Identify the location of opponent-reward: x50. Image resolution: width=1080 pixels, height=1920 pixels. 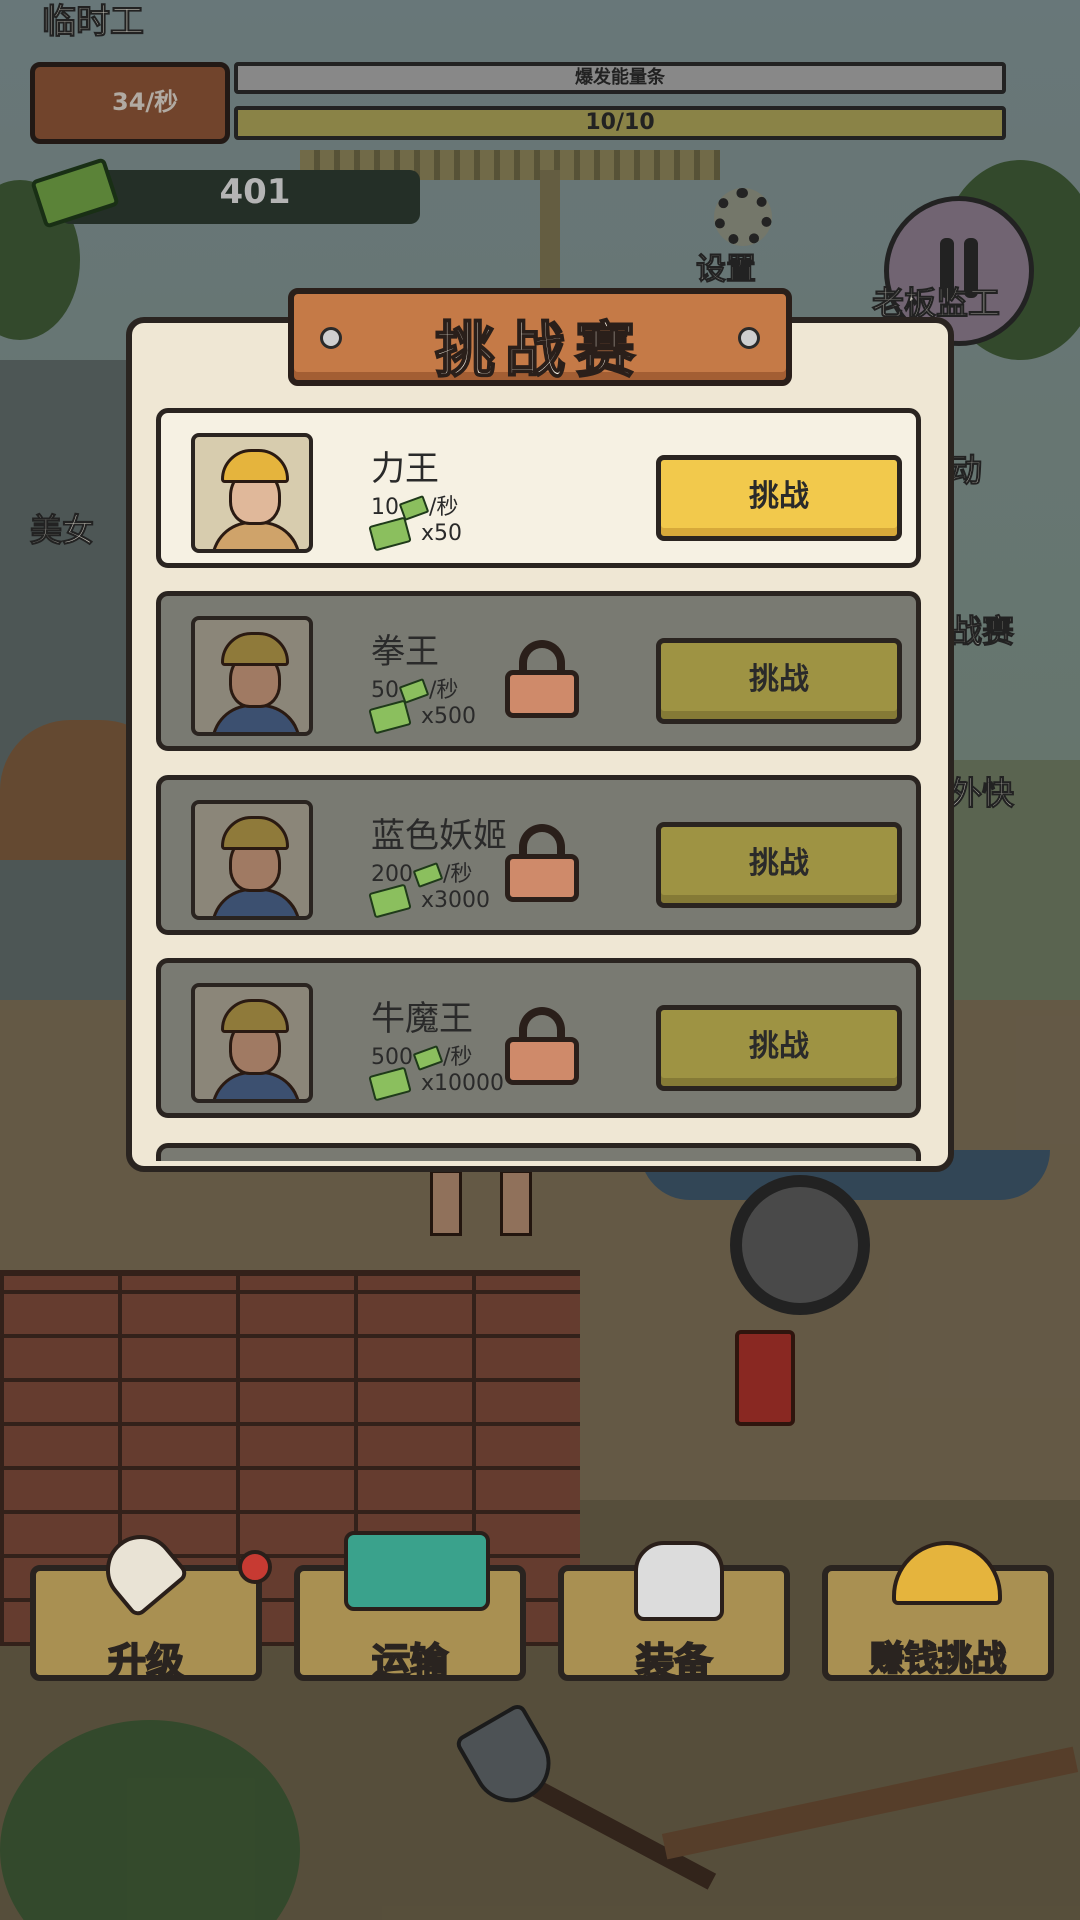
(415, 534).